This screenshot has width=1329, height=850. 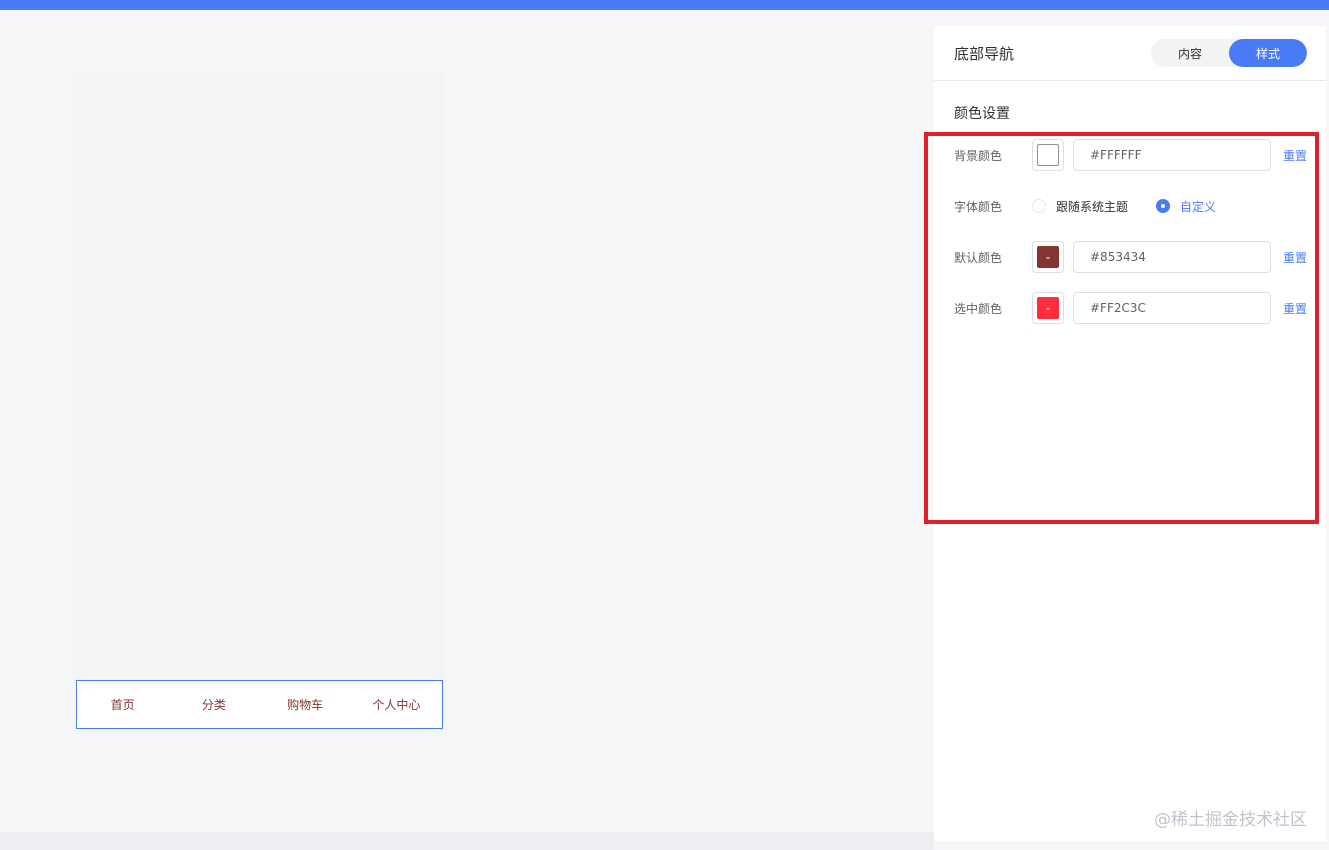 What do you see at coordinates (1268, 53) in the screenshot?
I see `tab-style: 样式` at bounding box center [1268, 53].